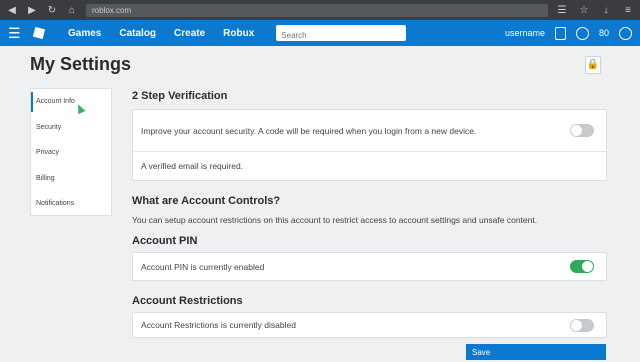 This screenshot has width=640, height=362. What do you see at coordinates (606, 10) in the screenshot?
I see `download-icon: ↓` at bounding box center [606, 10].